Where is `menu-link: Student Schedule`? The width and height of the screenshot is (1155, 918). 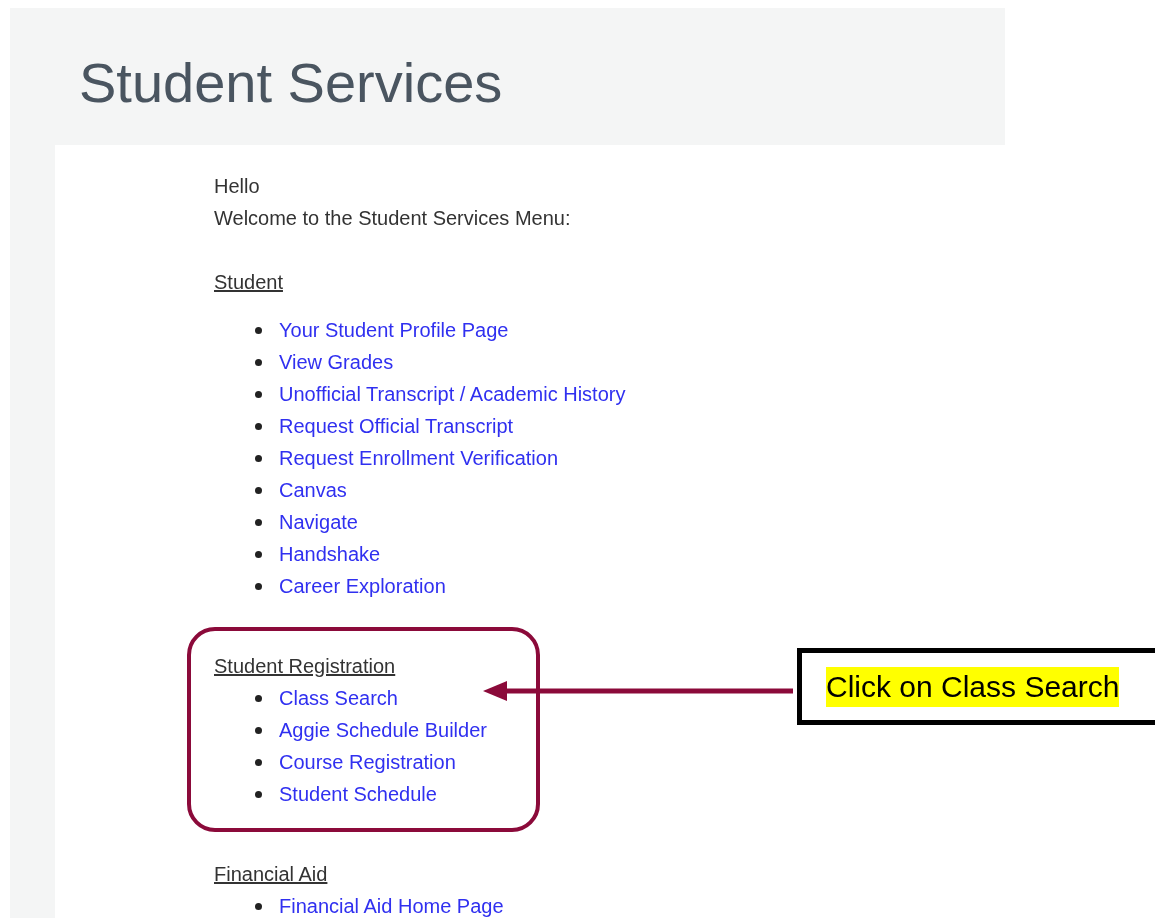 menu-link: Student Schedule is located at coordinates (358, 794).